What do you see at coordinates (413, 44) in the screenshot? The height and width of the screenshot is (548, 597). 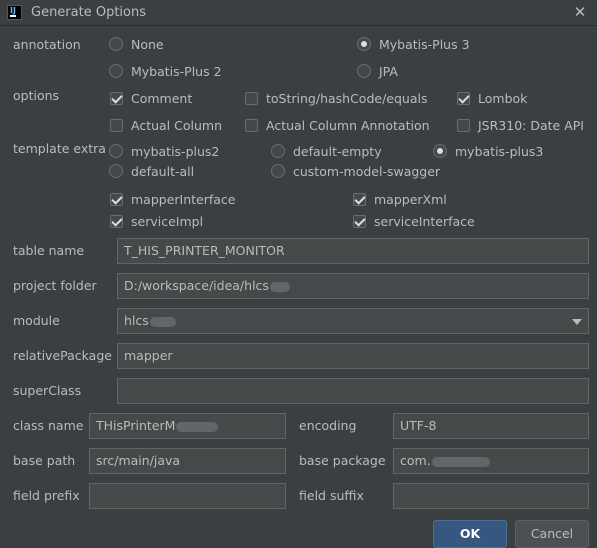 I see `annotation-option-mybatis-plus-3: Mybatis-Plus 3` at bounding box center [413, 44].